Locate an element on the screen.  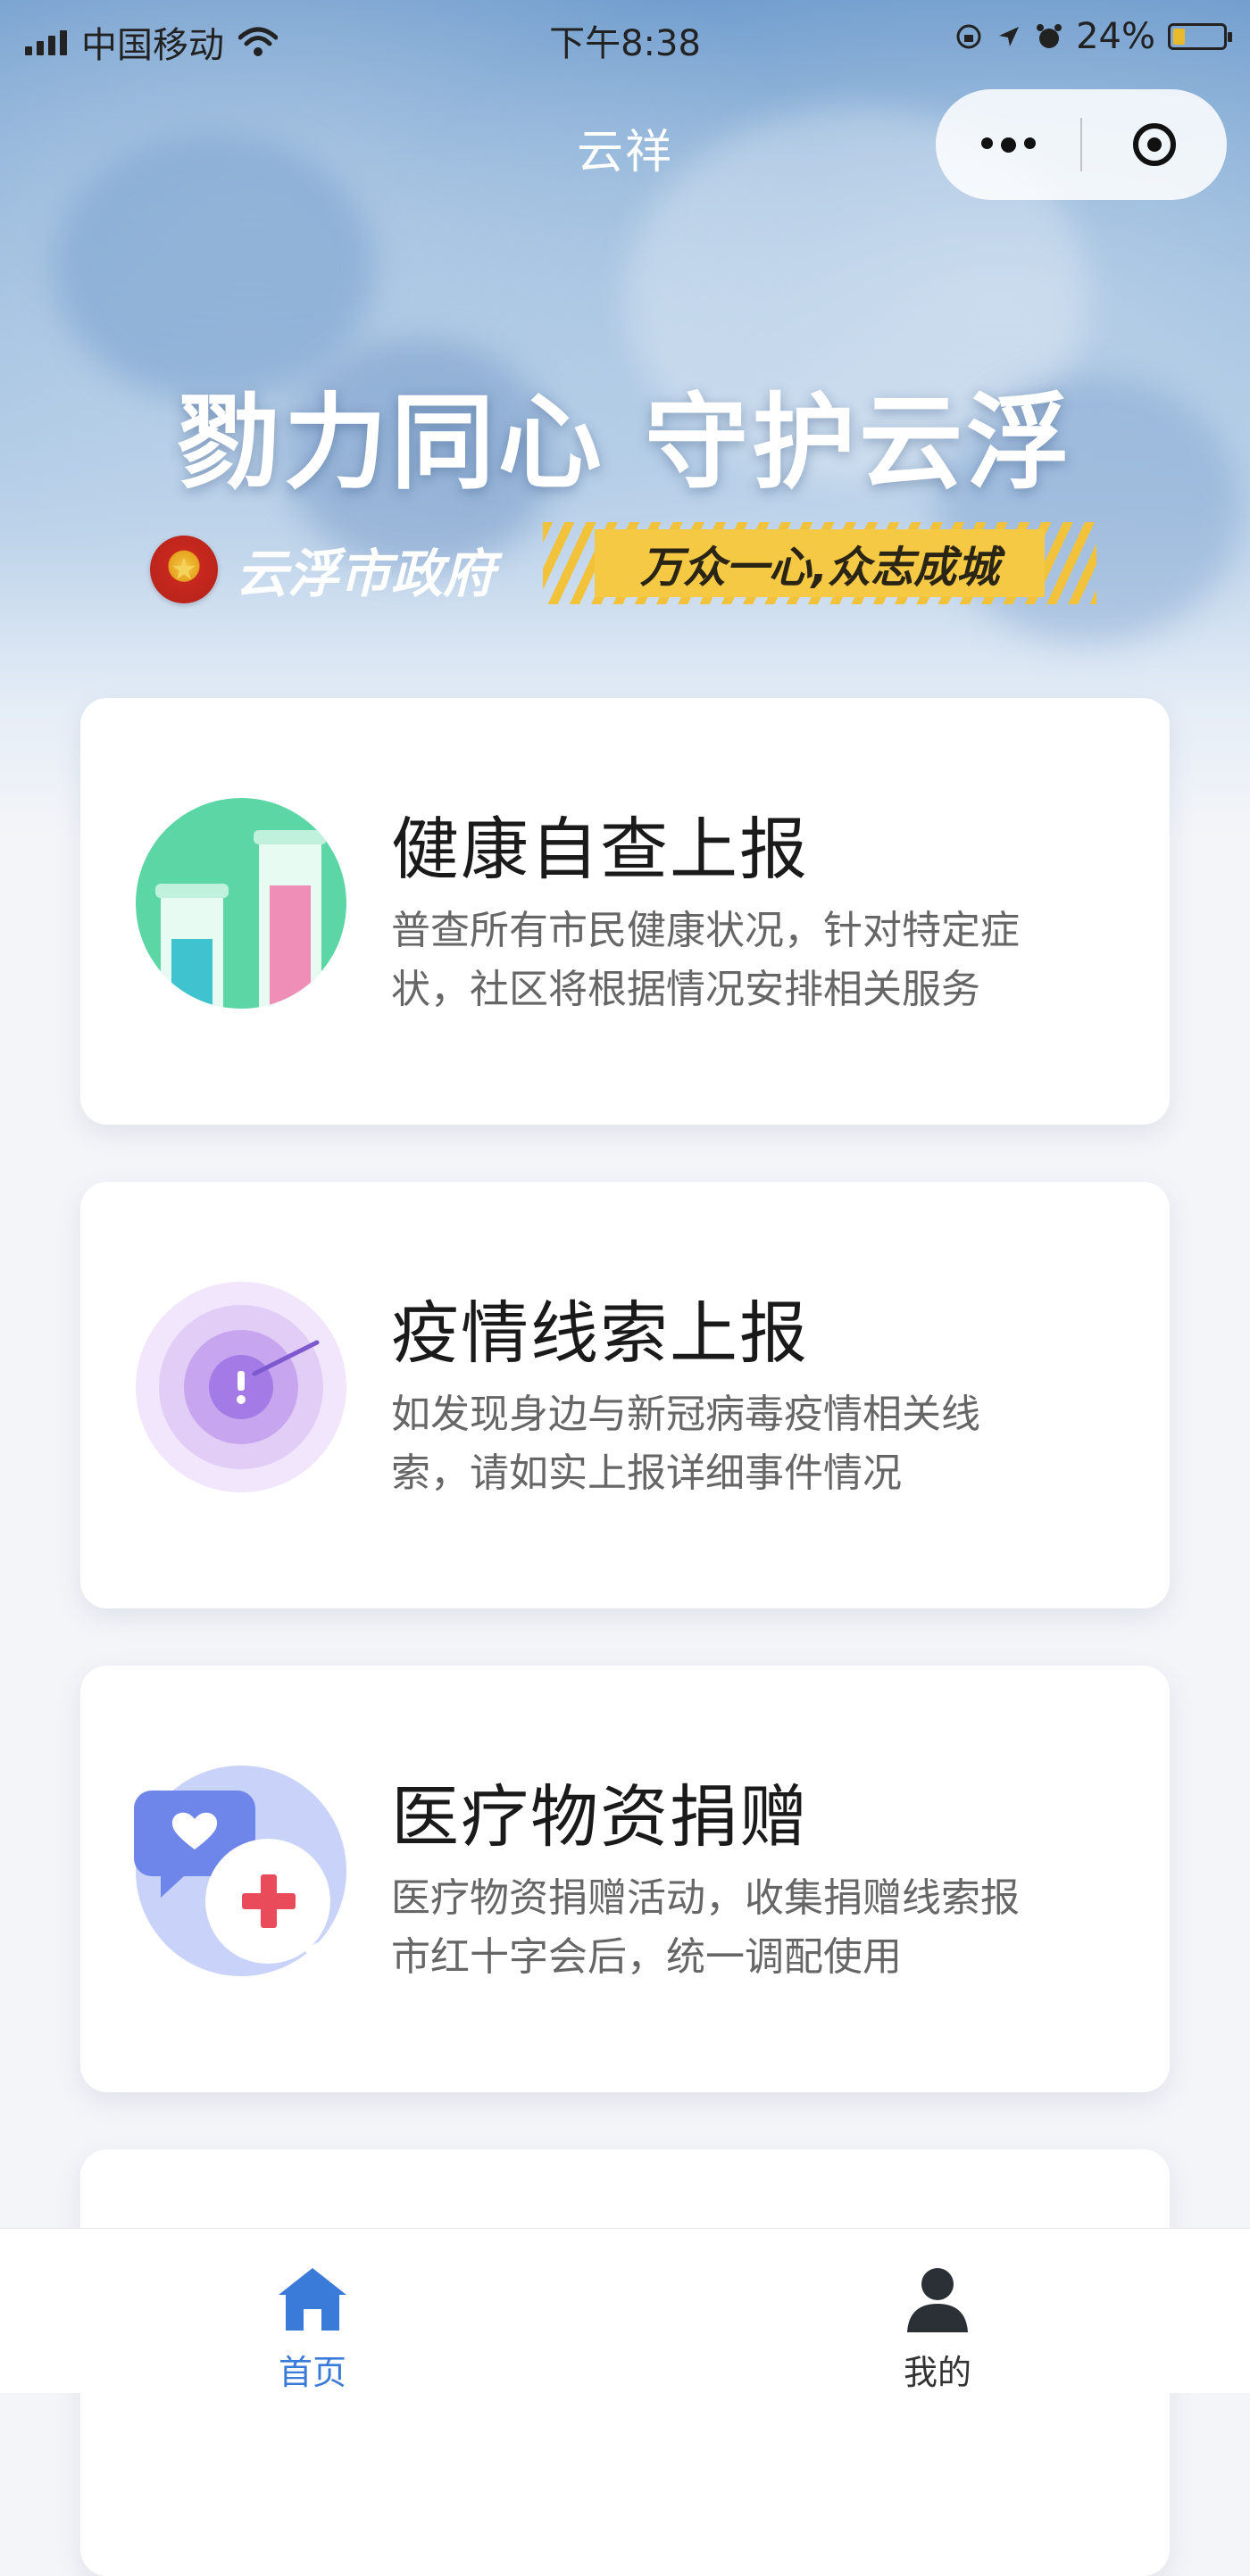
bottom-tab-bar: 首页 我的 is located at coordinates (625, 2310).